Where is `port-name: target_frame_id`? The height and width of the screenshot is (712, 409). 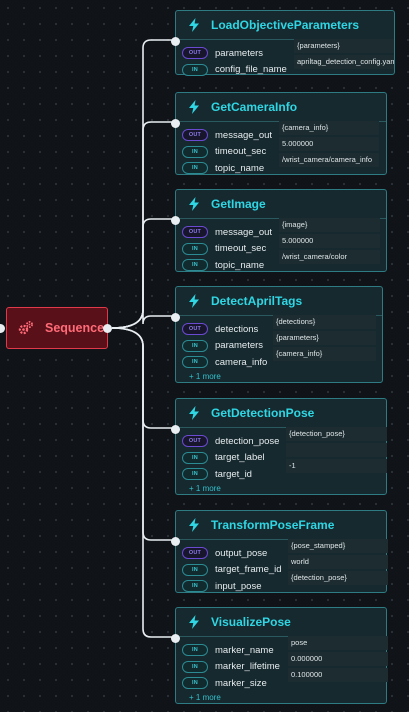 port-name: target_frame_id is located at coordinates (248, 569).